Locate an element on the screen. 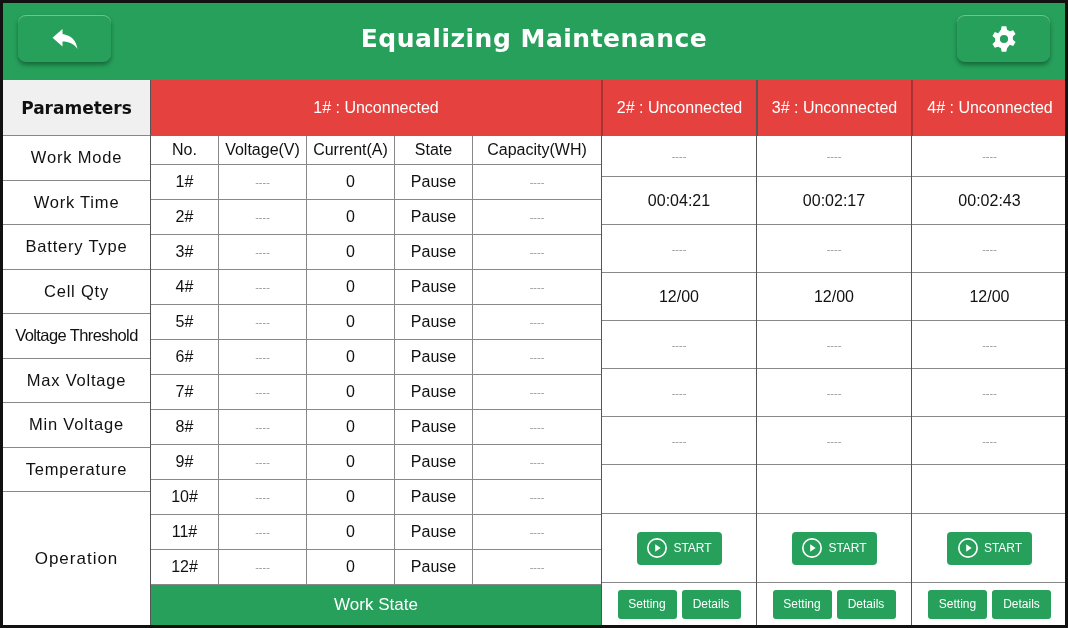 This screenshot has height=628, width=1068. table-cell: 8# is located at coordinates (185, 427).